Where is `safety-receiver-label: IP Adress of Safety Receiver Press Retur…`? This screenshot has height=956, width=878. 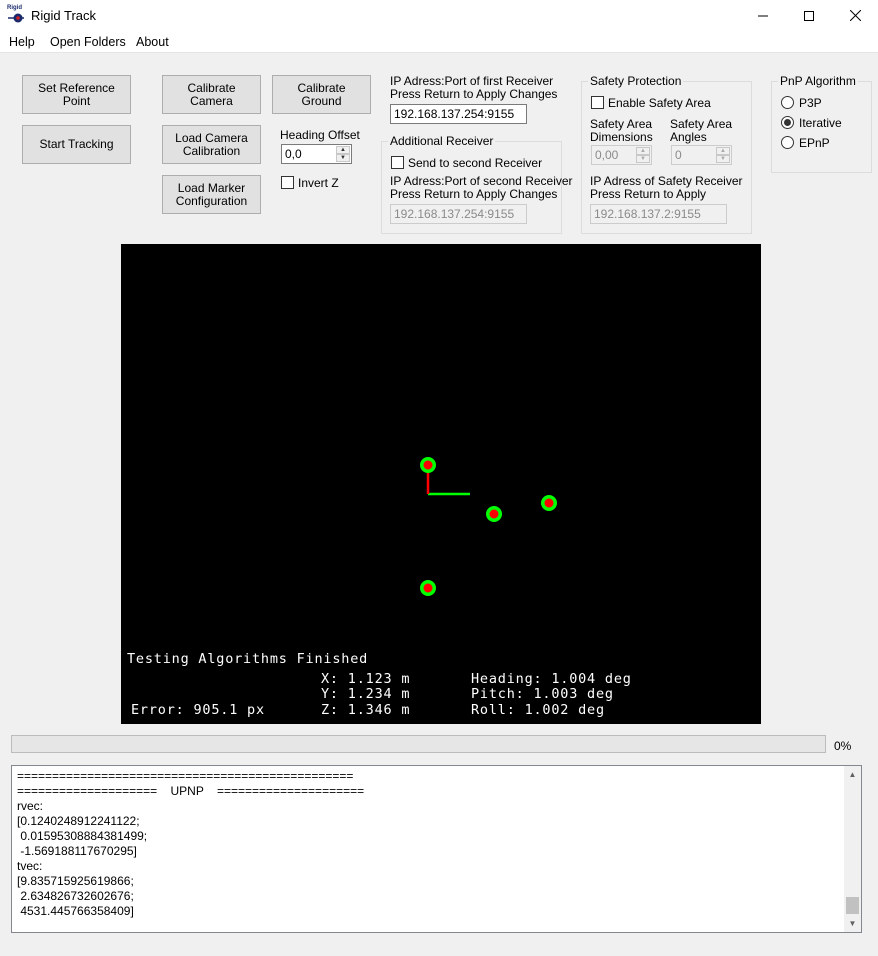
safety-receiver-label: IP Adress of Safety Receiver Press Retur… is located at coordinates (666, 187).